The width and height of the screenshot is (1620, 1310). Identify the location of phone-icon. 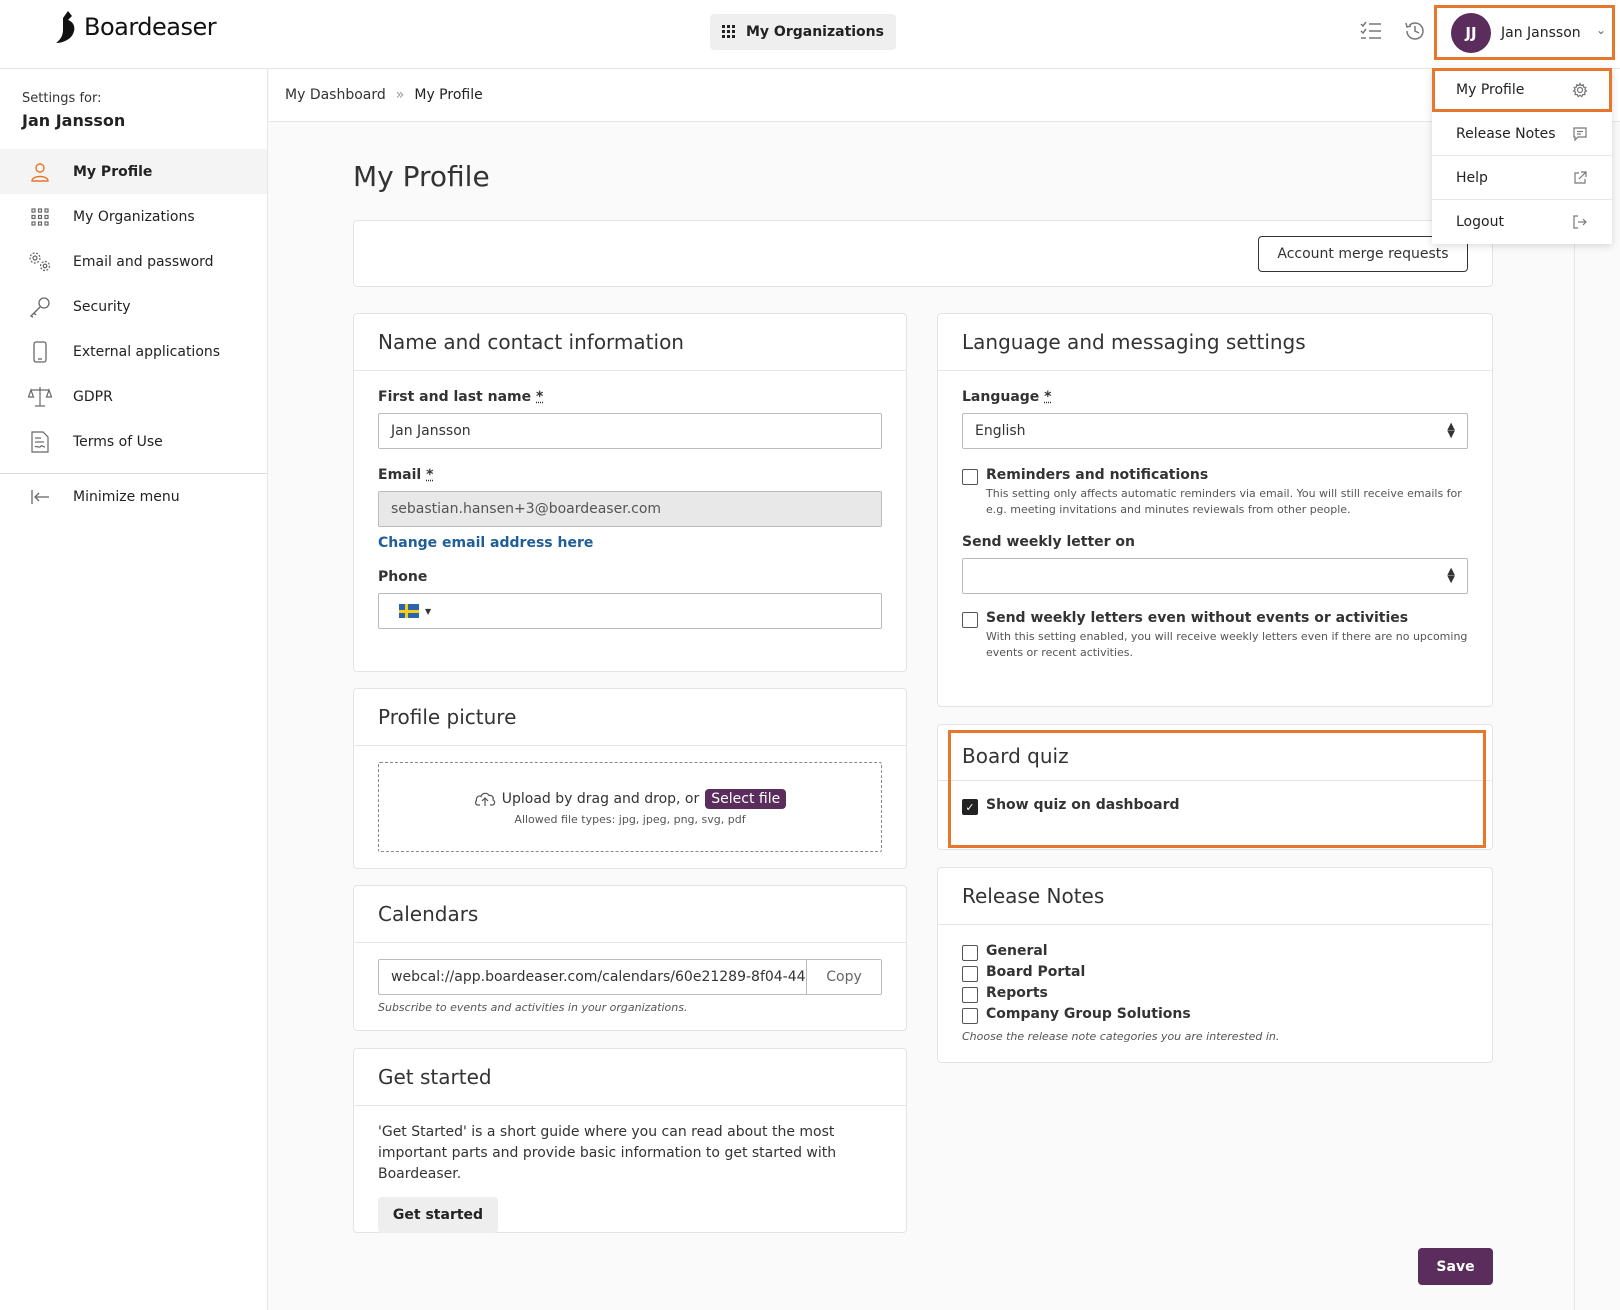
(40, 352).